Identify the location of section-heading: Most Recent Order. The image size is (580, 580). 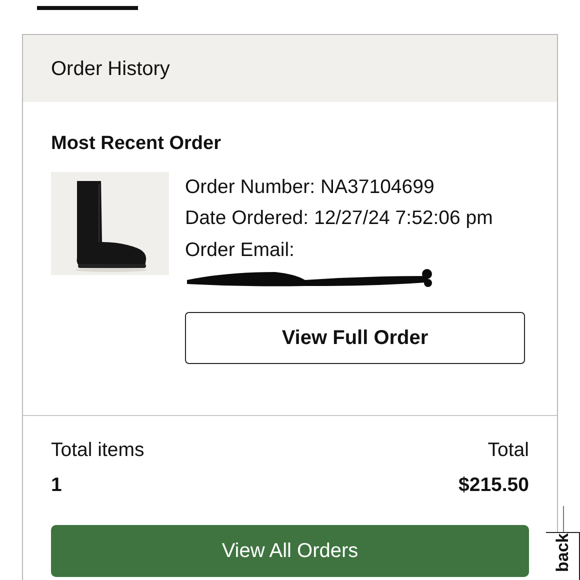
(136, 144).